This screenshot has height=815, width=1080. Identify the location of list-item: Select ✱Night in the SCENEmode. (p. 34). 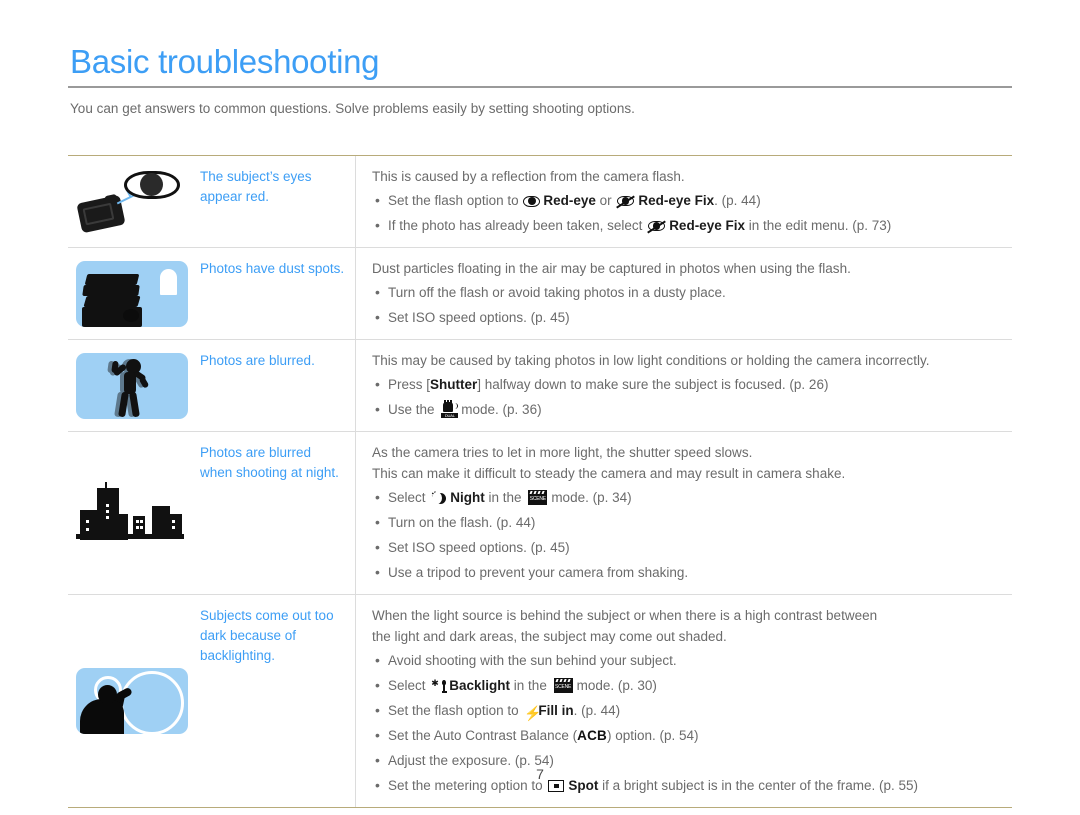
(690, 497).